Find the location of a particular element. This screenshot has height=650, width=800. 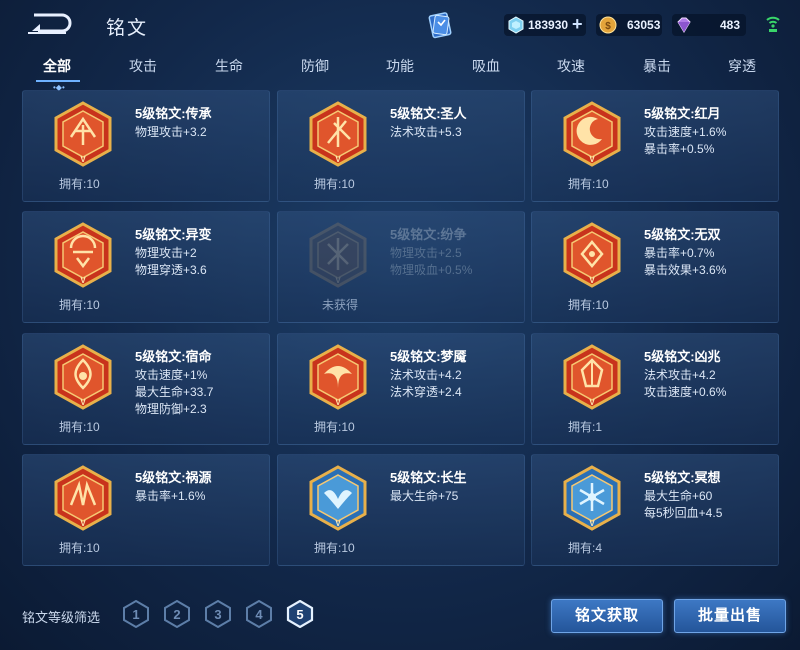

rune-name: 5级铭文:长生 is located at coordinates (428, 477).